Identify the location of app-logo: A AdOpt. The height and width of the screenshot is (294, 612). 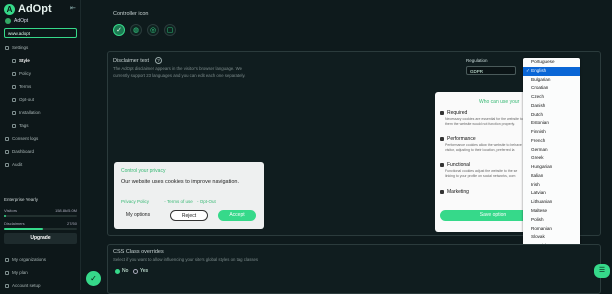
(28, 9).